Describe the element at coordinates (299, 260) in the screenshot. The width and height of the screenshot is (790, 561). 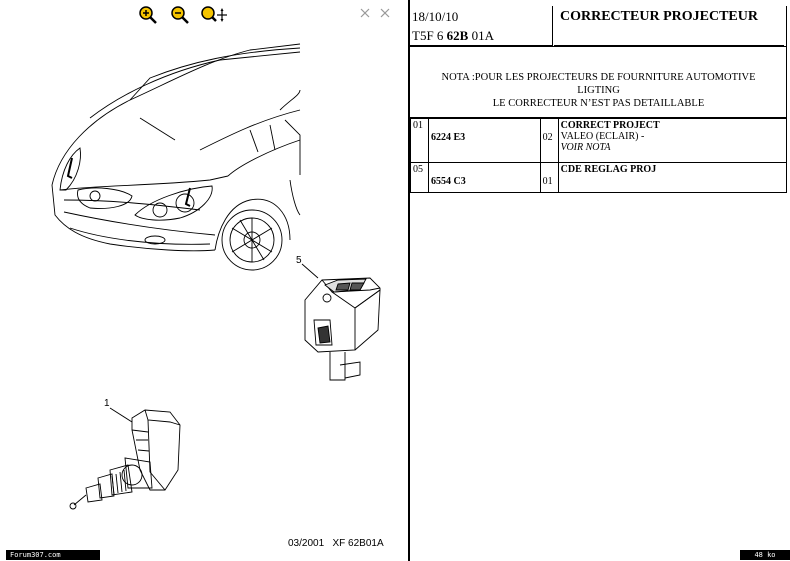
I see `callout-5: 5` at that location.